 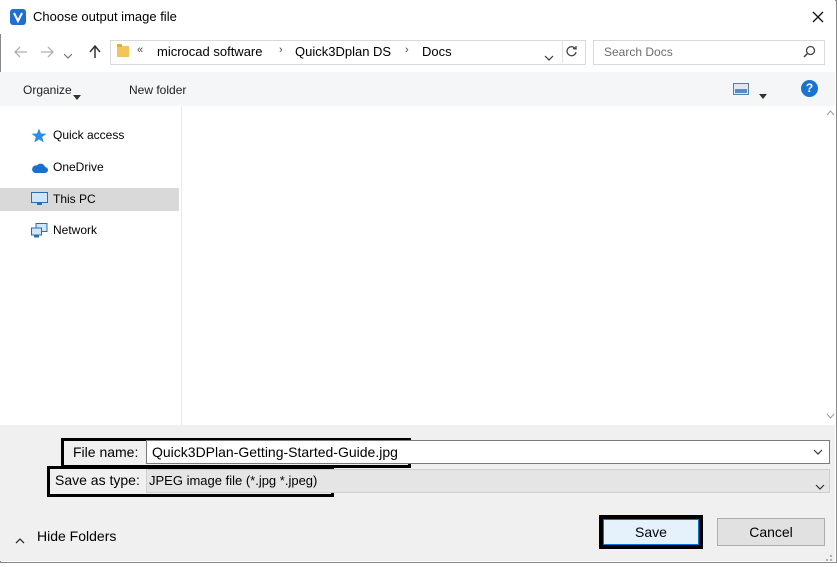 What do you see at coordinates (741, 91) in the screenshot?
I see `view-options-icon` at bounding box center [741, 91].